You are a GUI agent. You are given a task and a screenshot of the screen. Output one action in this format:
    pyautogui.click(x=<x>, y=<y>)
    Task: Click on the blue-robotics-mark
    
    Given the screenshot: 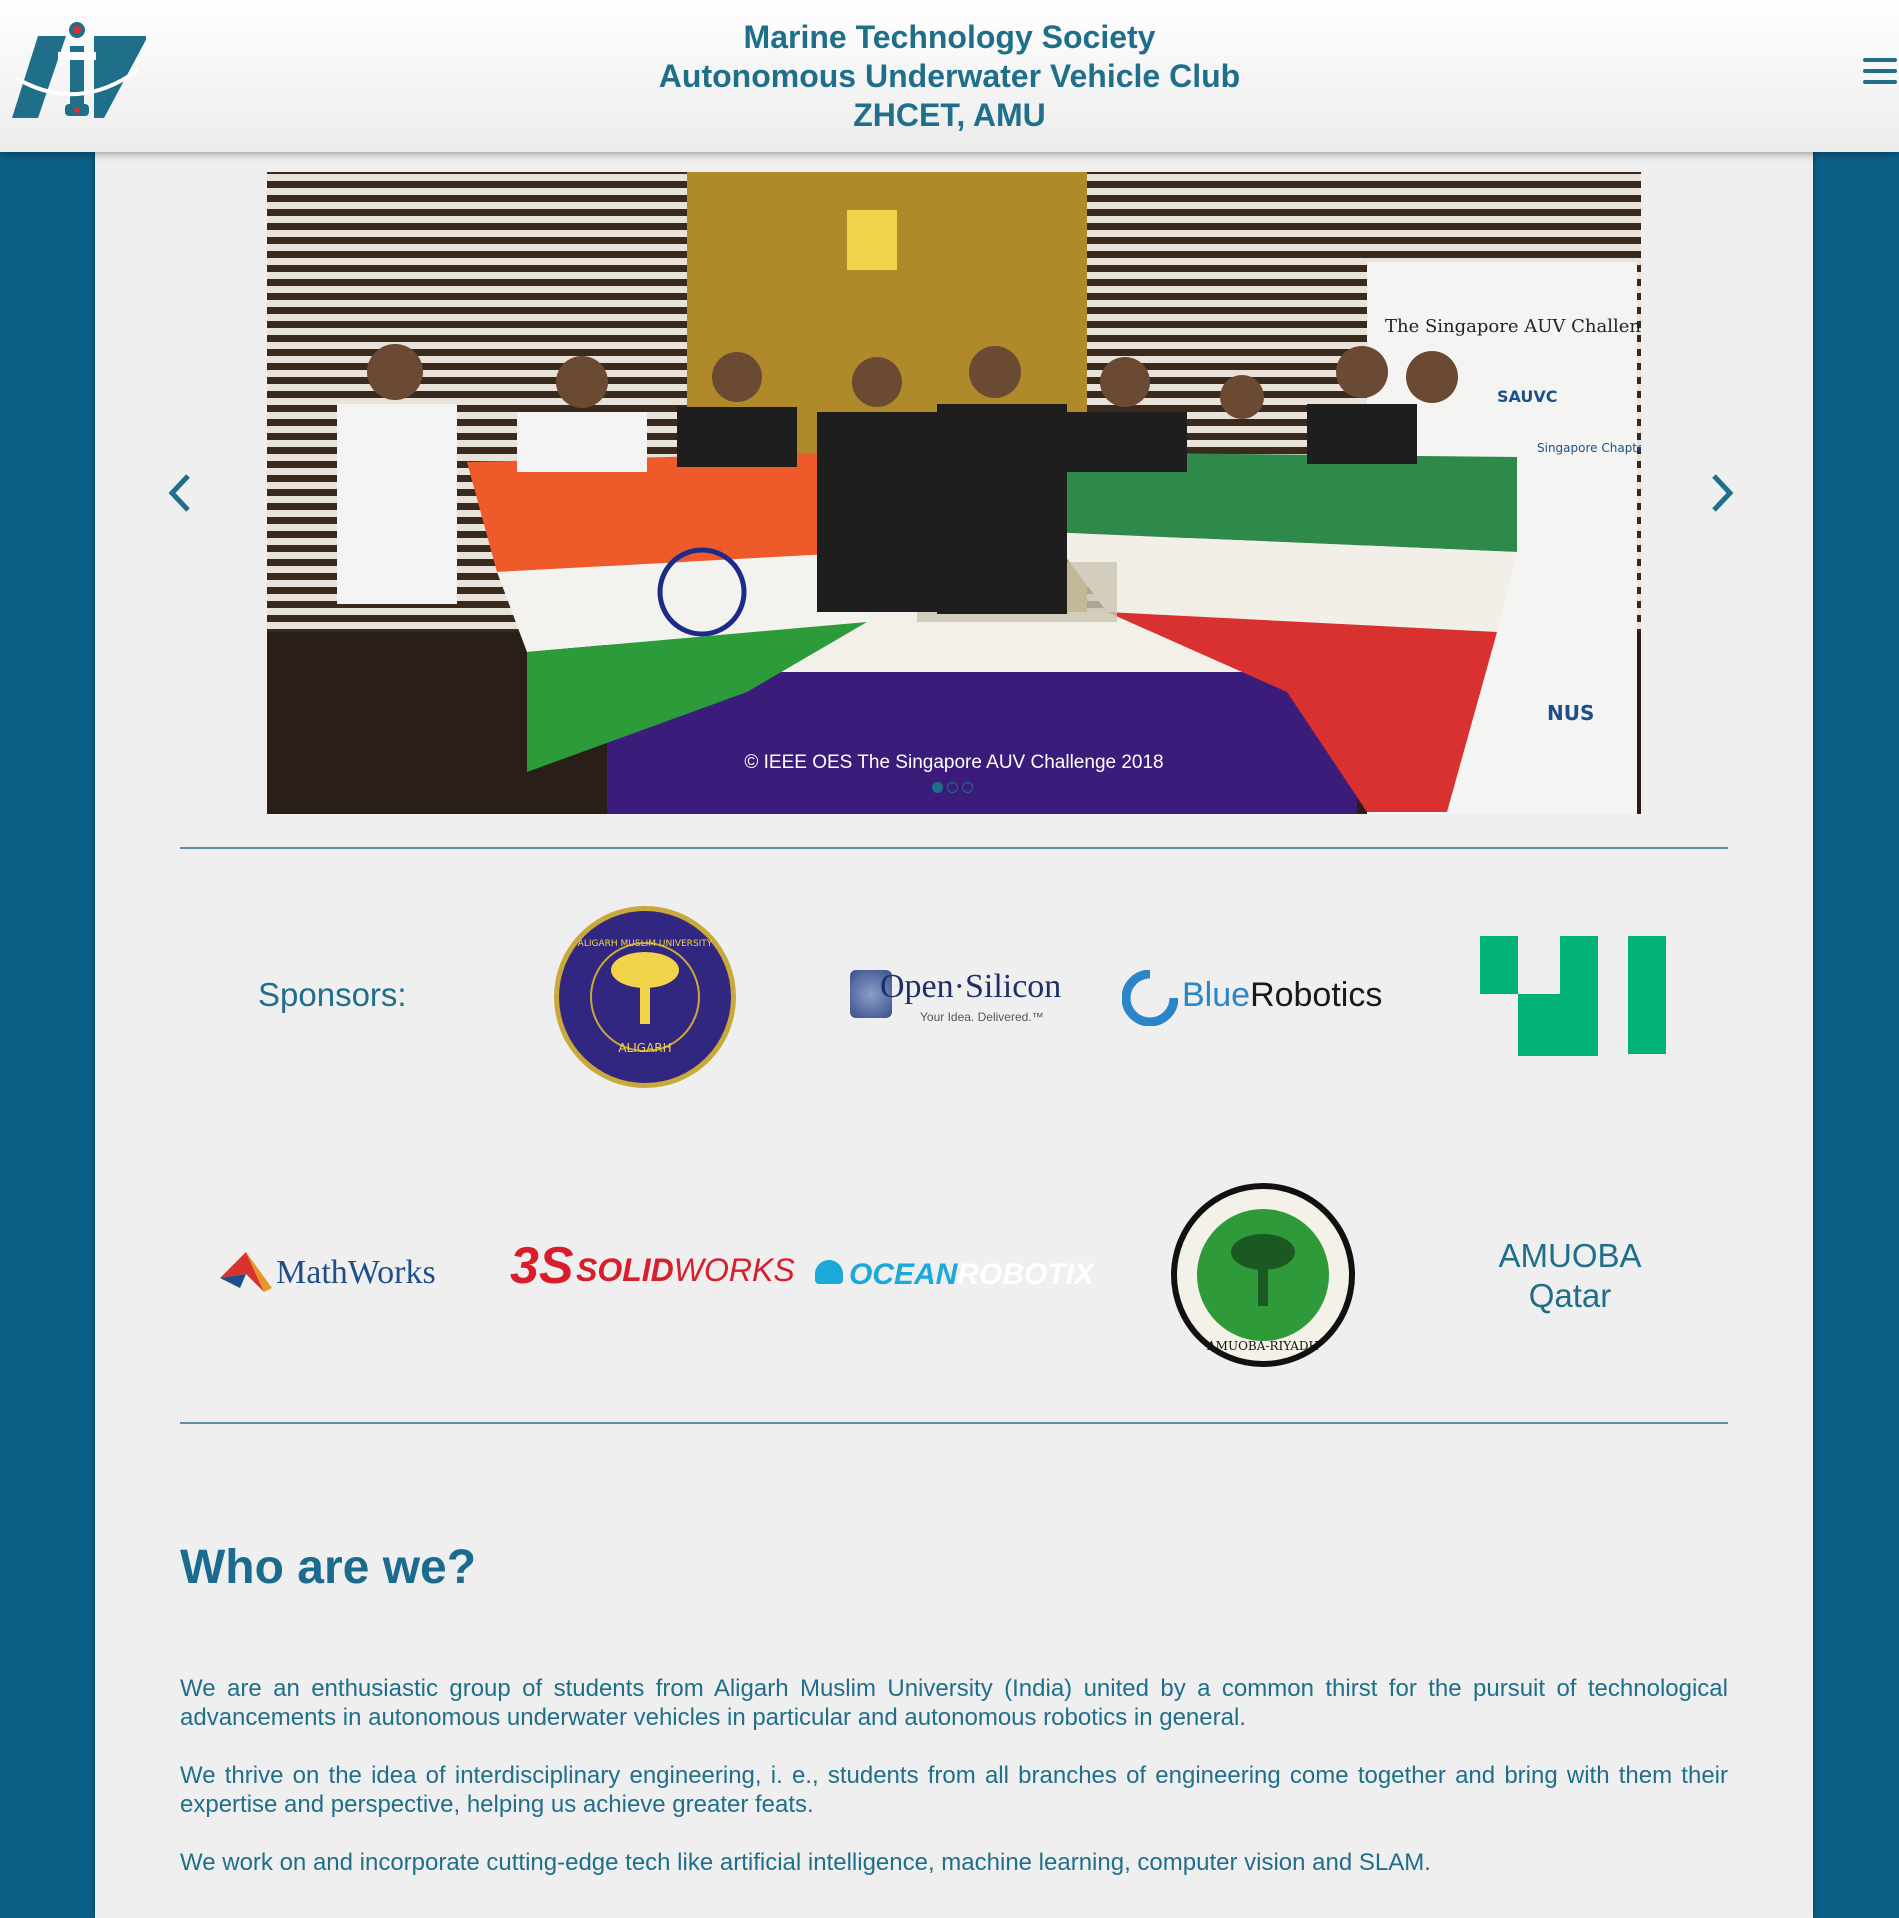 What is the action you would take?
    pyautogui.click(x=1150, y=998)
    